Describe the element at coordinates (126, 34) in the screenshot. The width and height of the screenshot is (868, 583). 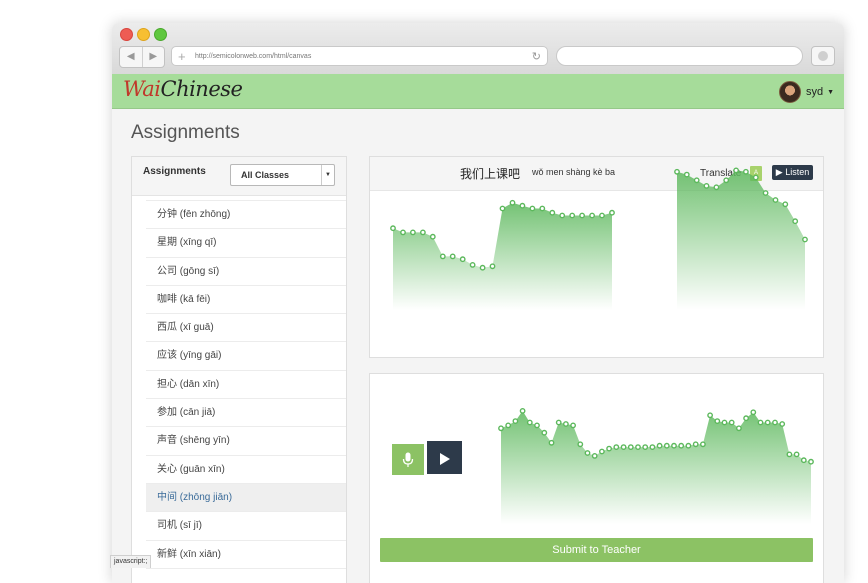
I see `close-window-button` at that location.